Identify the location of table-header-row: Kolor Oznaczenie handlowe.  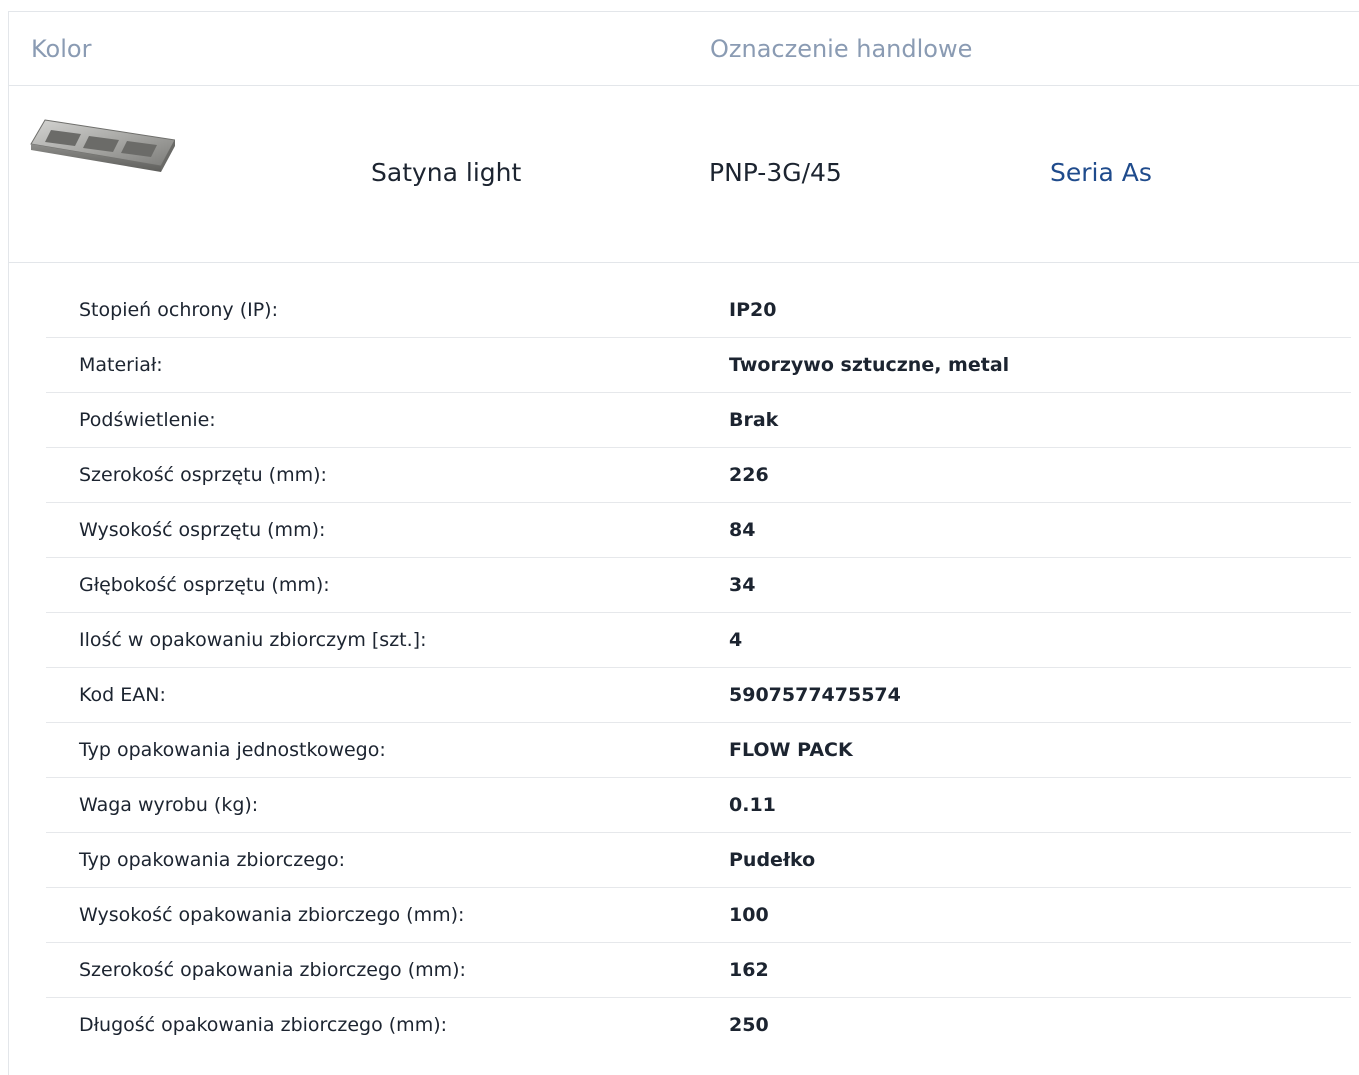
(684, 49).